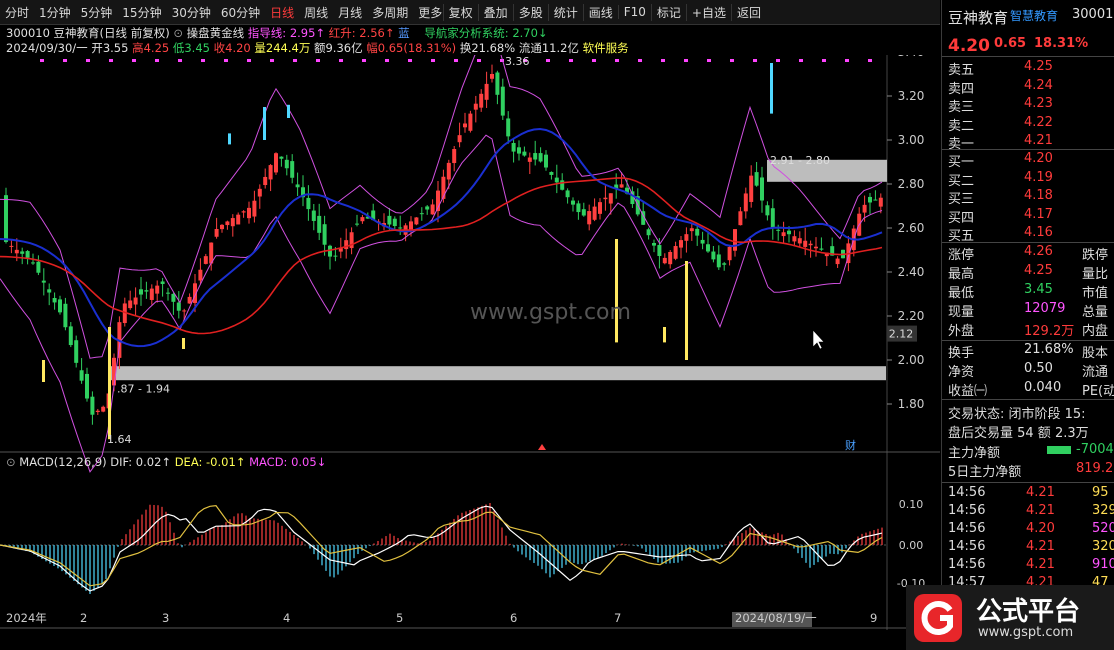 The image size is (1114, 650). What do you see at coordinates (97, 12) in the screenshot?
I see `period-tab-2: 5分钟` at bounding box center [97, 12].